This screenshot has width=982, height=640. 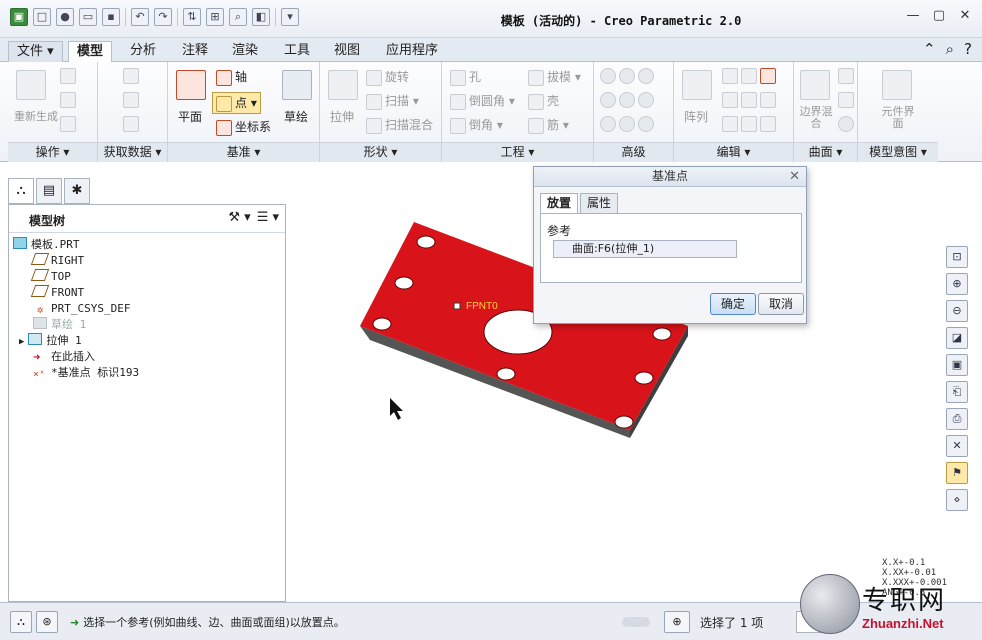 What do you see at coordinates (554, 77) in the screenshot?
I see `draft-button: 拔模 ▾` at bounding box center [554, 77].